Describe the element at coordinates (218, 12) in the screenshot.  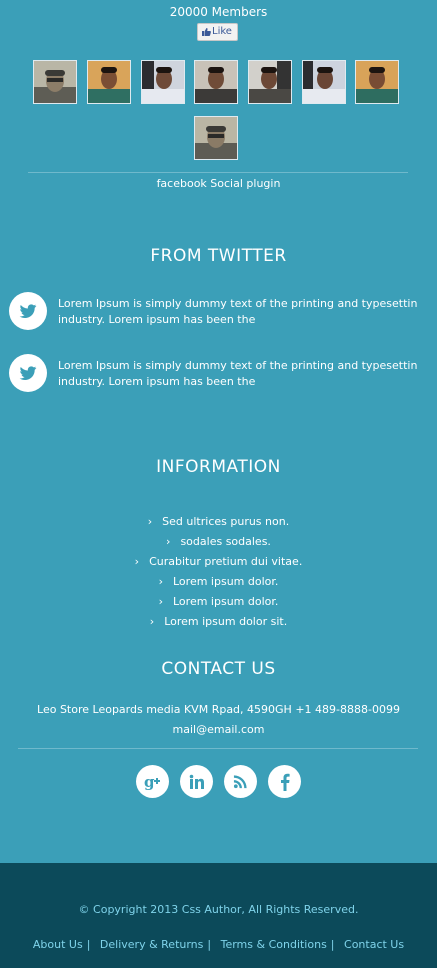
I see `members-count: 20000 Members` at that location.